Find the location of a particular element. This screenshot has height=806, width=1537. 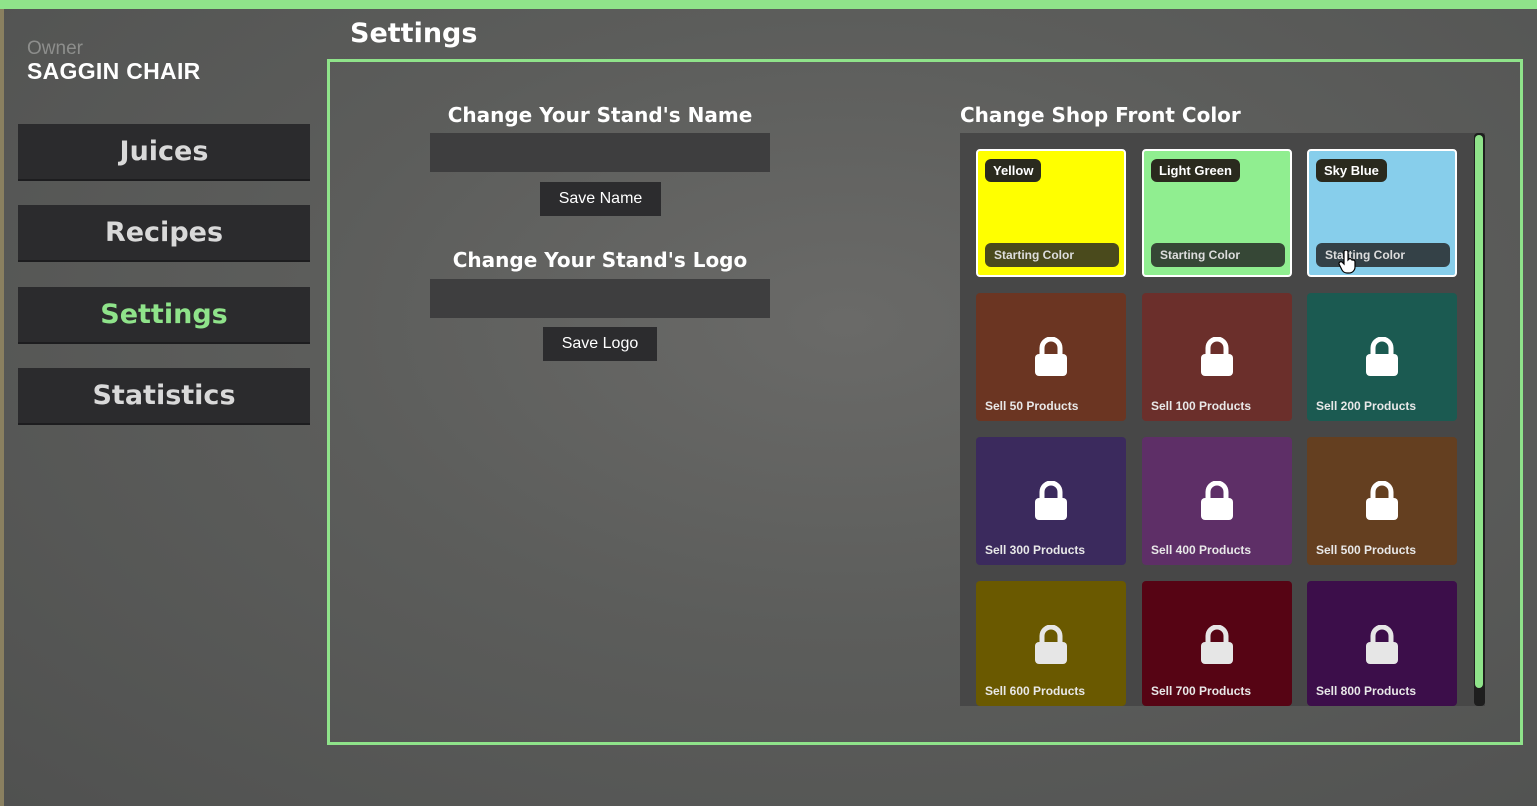

unlock-requirement: Sell 300 Products is located at coordinates (1035, 550).